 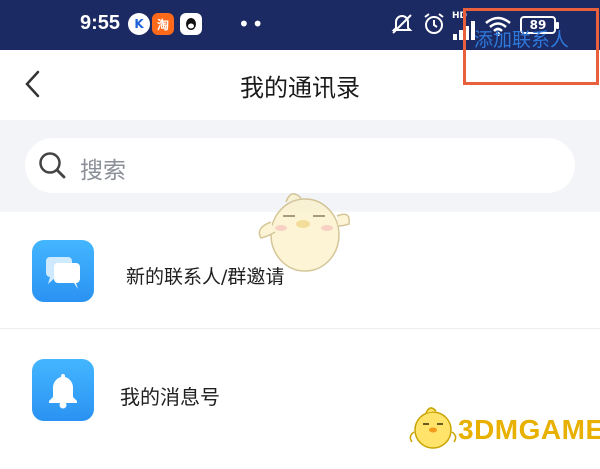 I want to click on watermark-text: 3DMGAME, so click(x=529, y=429).